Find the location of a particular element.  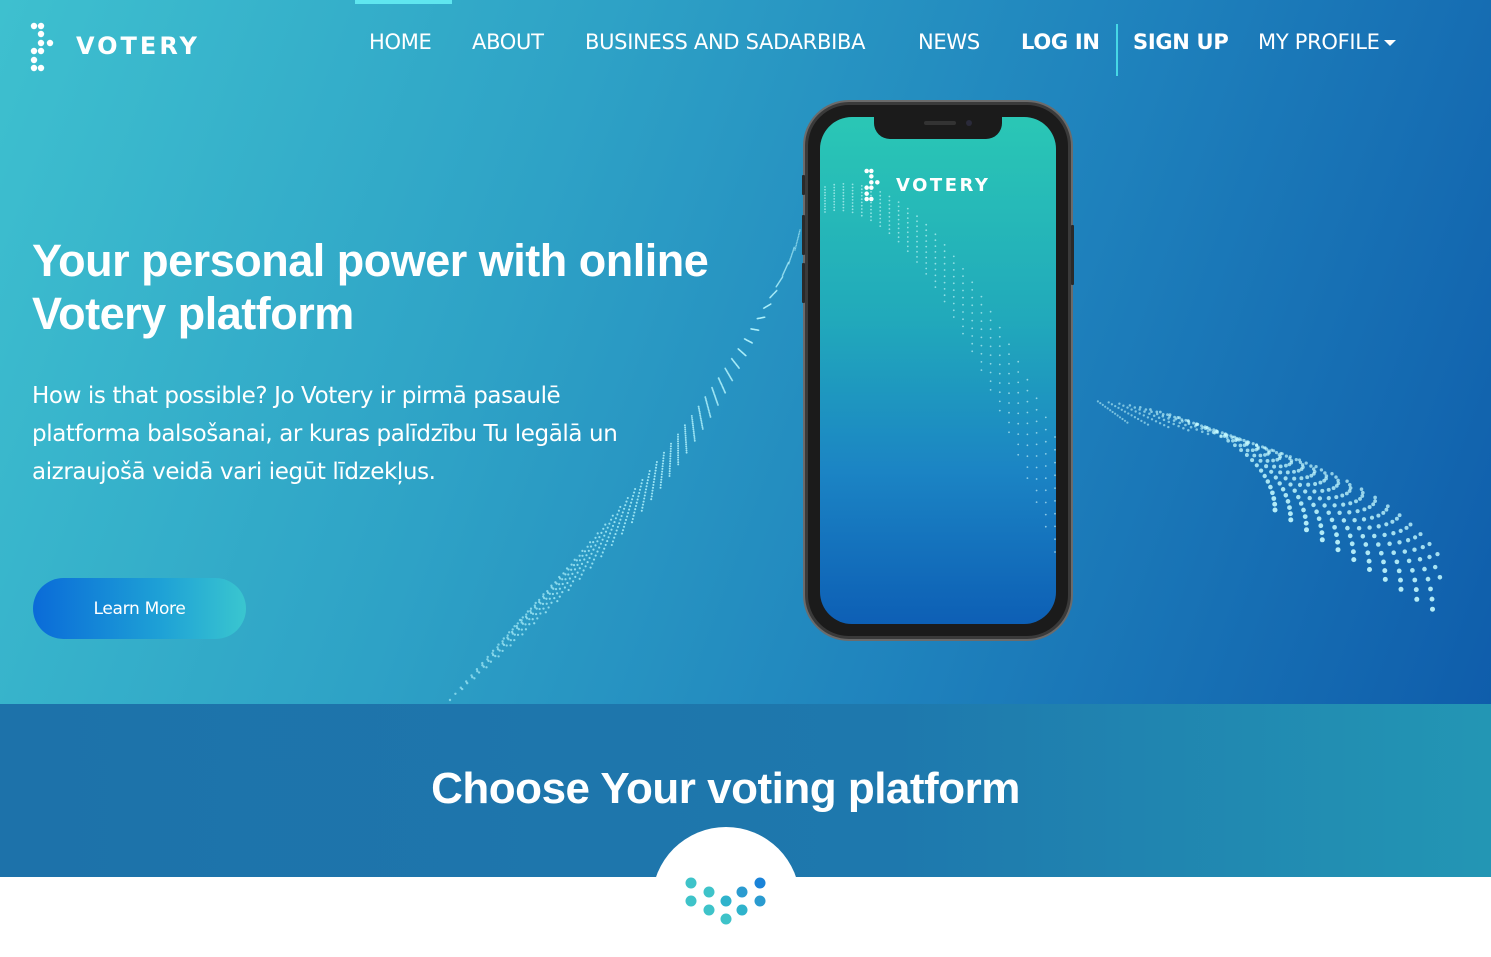

logo: VOTERY is located at coordinates (115, 47).